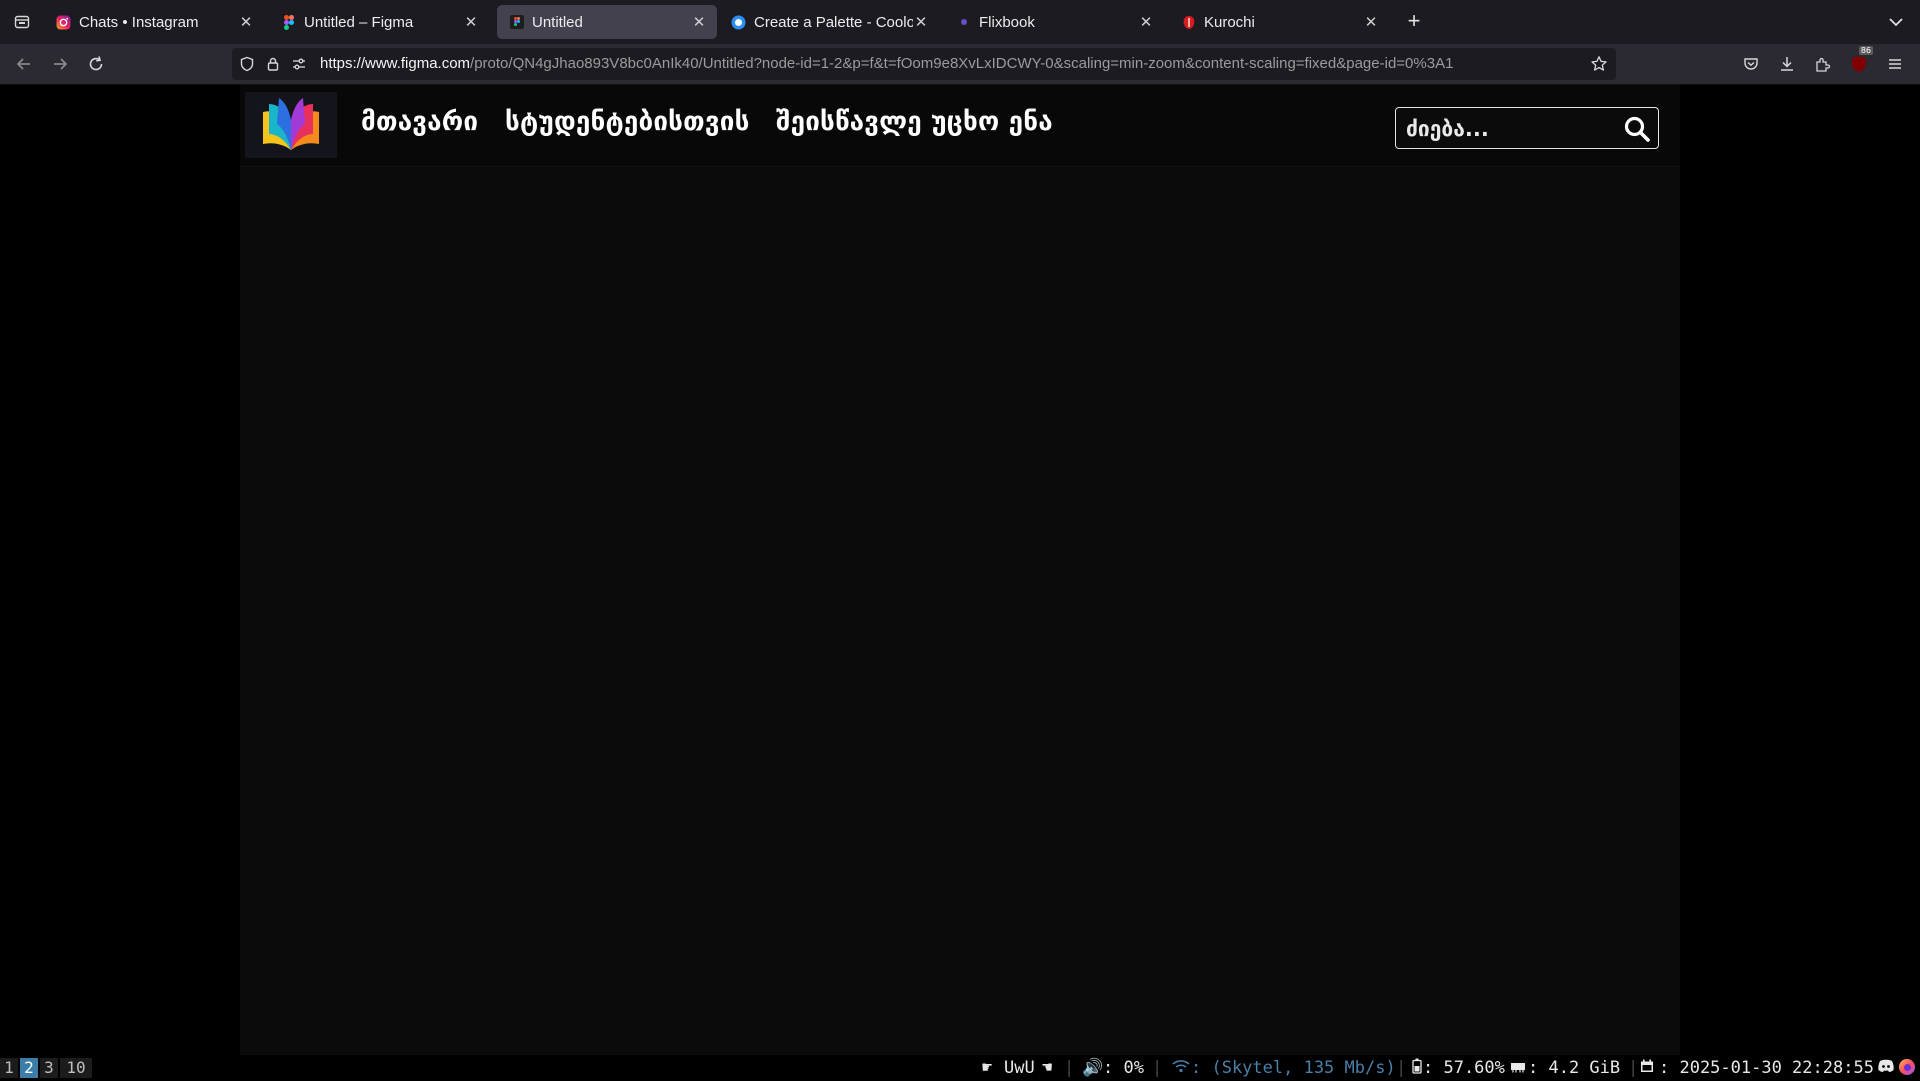  I want to click on kurochi-icon, so click(1188, 22).